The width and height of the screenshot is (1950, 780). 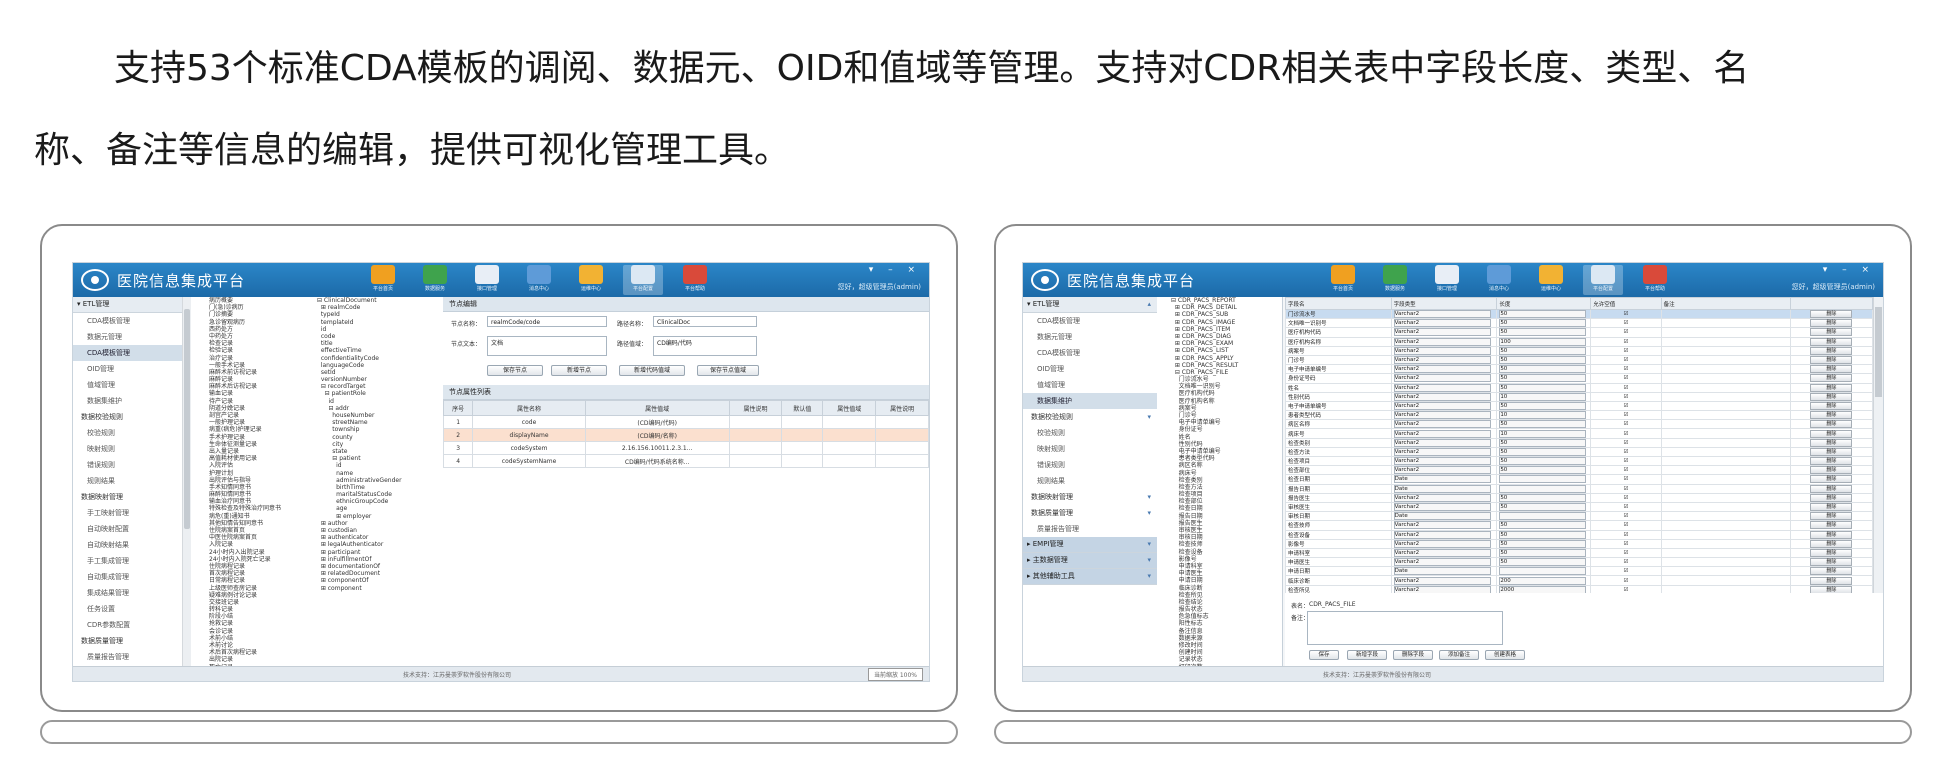 I want to click on tree-node: ⊟ CDR_PACS_FILE, so click(x=1221, y=372).